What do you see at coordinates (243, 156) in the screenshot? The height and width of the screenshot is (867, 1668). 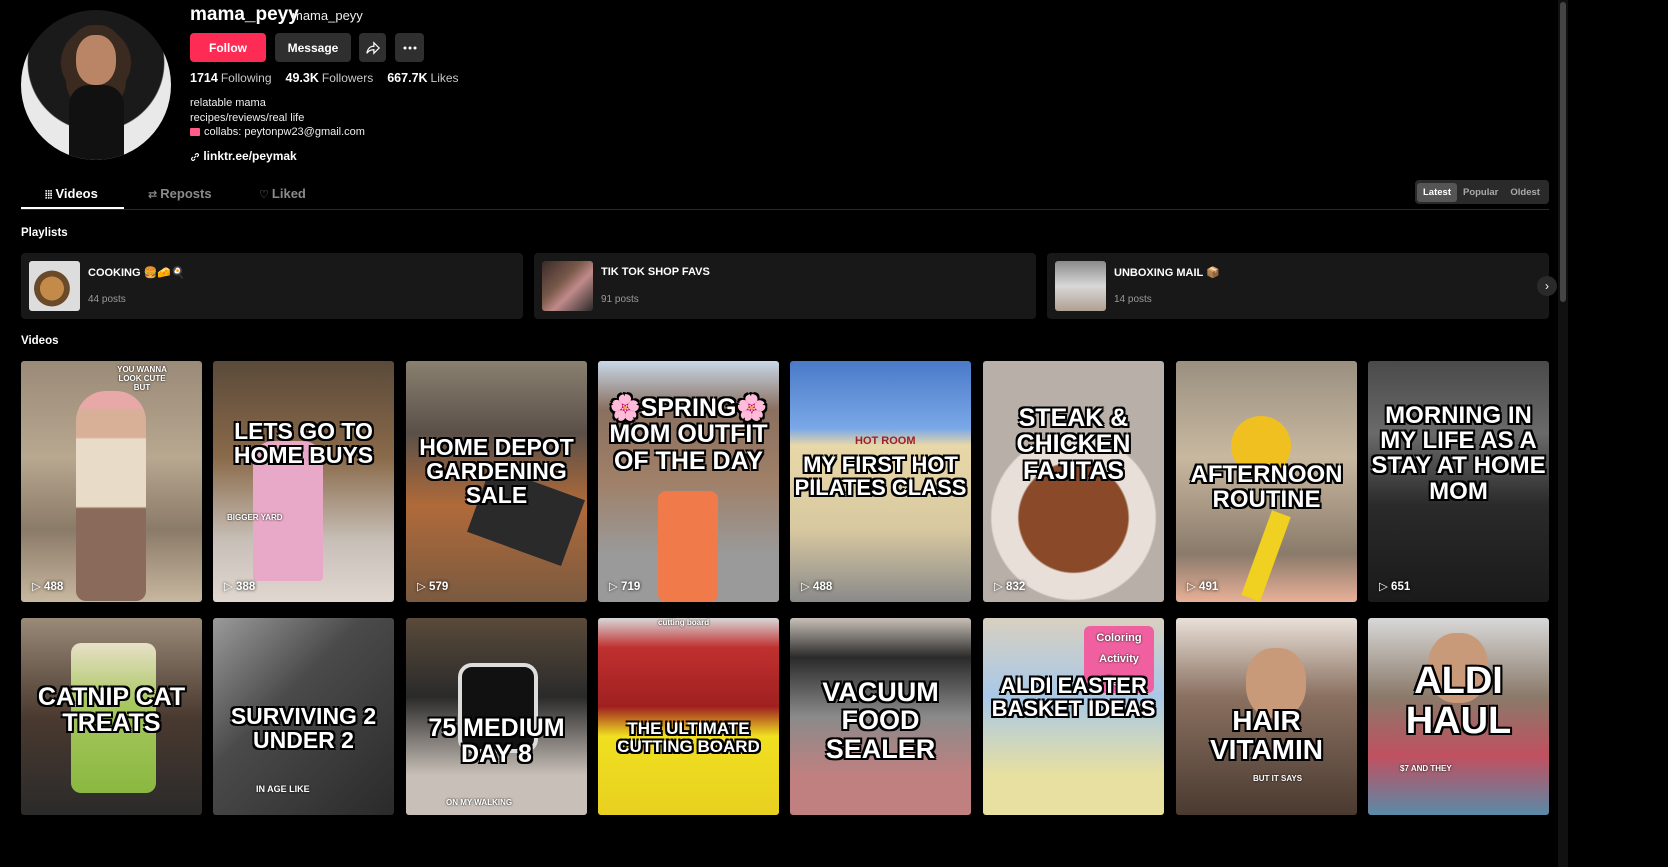 I see `profile-link: linktr.ee/peymak` at bounding box center [243, 156].